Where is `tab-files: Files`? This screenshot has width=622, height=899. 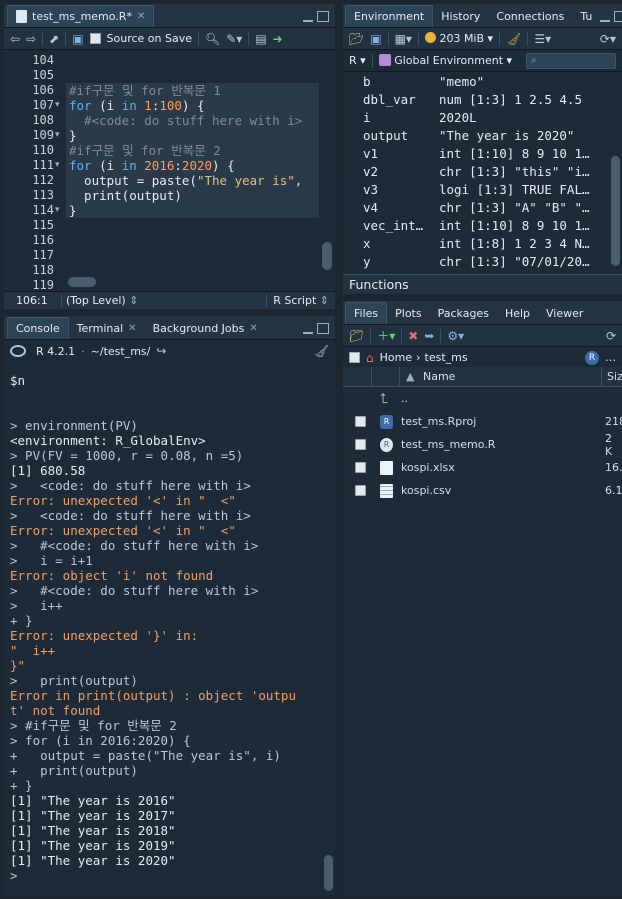
tab-files: Files is located at coordinates (366, 313).